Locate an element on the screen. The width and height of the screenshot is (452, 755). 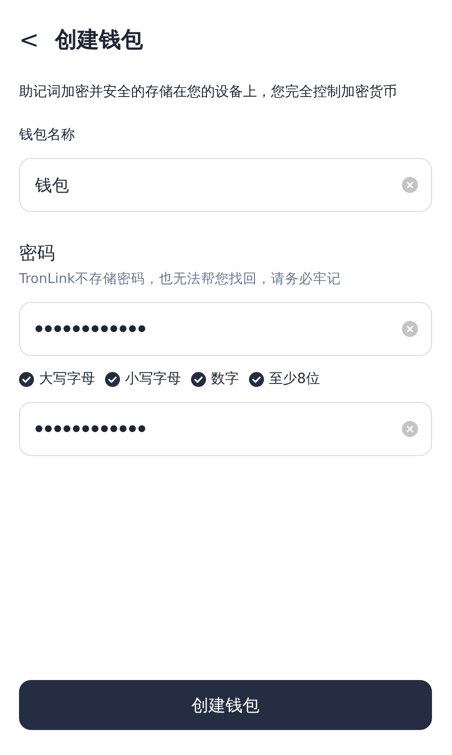
wallet-name-field: 钱包 is located at coordinates (225, 185).